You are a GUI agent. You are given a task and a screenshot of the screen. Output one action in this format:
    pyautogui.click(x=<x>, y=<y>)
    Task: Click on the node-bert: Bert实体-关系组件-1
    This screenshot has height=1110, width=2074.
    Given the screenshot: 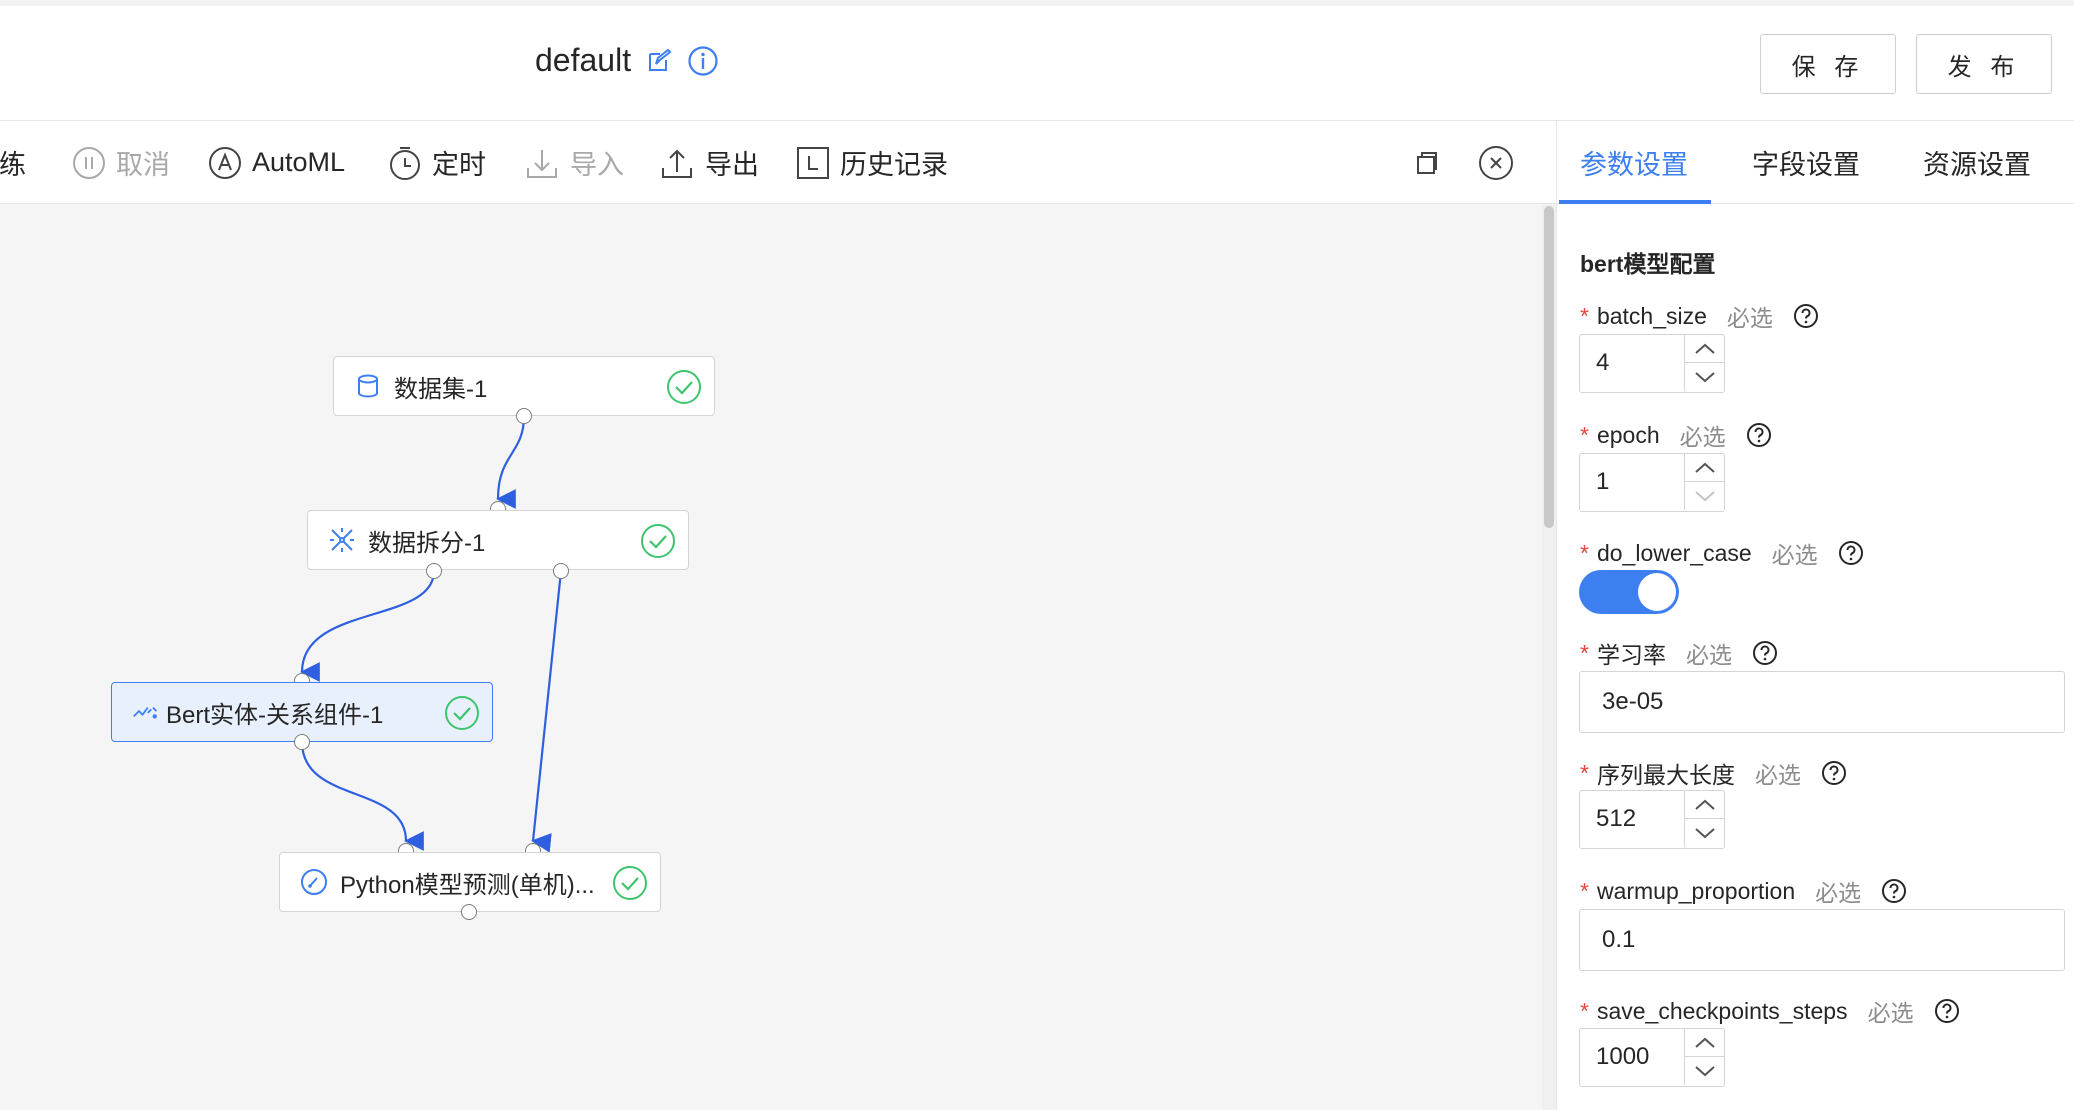 What is the action you would take?
    pyautogui.click(x=302, y=712)
    